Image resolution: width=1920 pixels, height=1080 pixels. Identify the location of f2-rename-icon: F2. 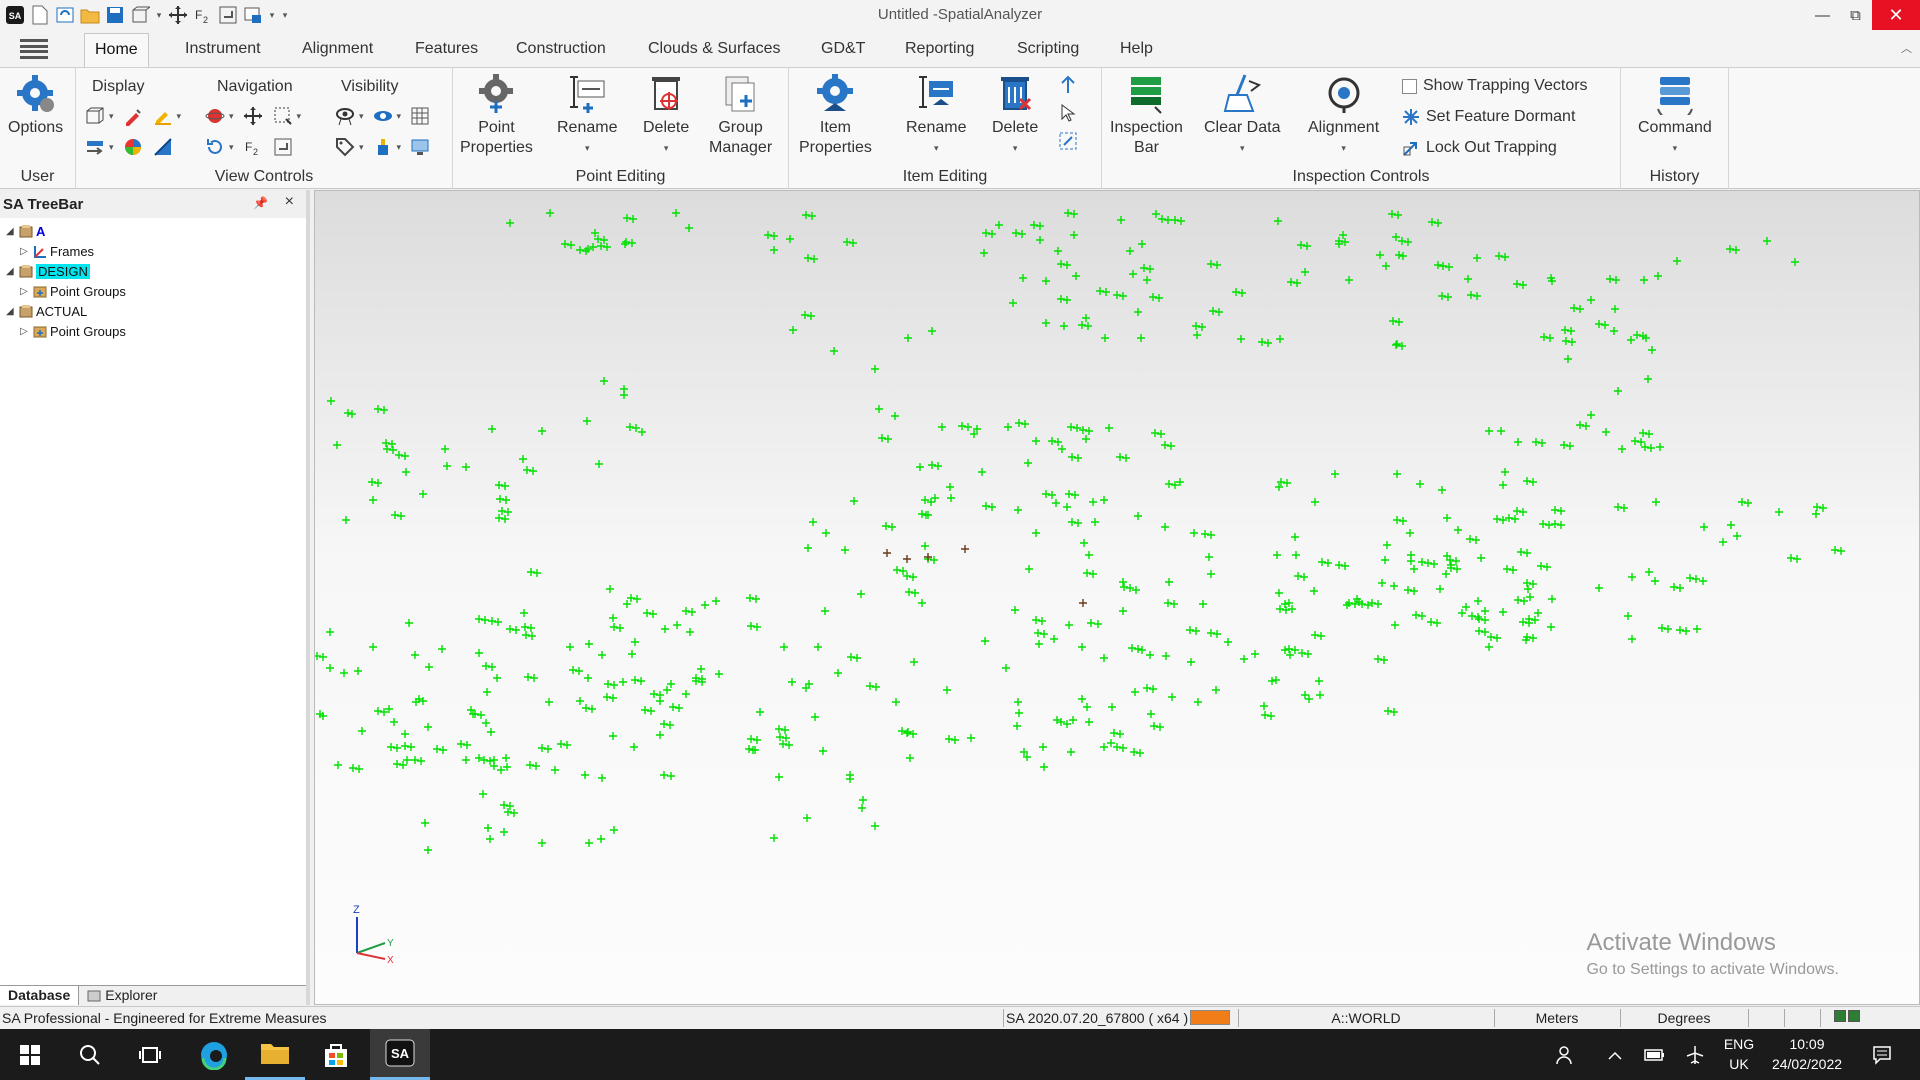
(253, 147).